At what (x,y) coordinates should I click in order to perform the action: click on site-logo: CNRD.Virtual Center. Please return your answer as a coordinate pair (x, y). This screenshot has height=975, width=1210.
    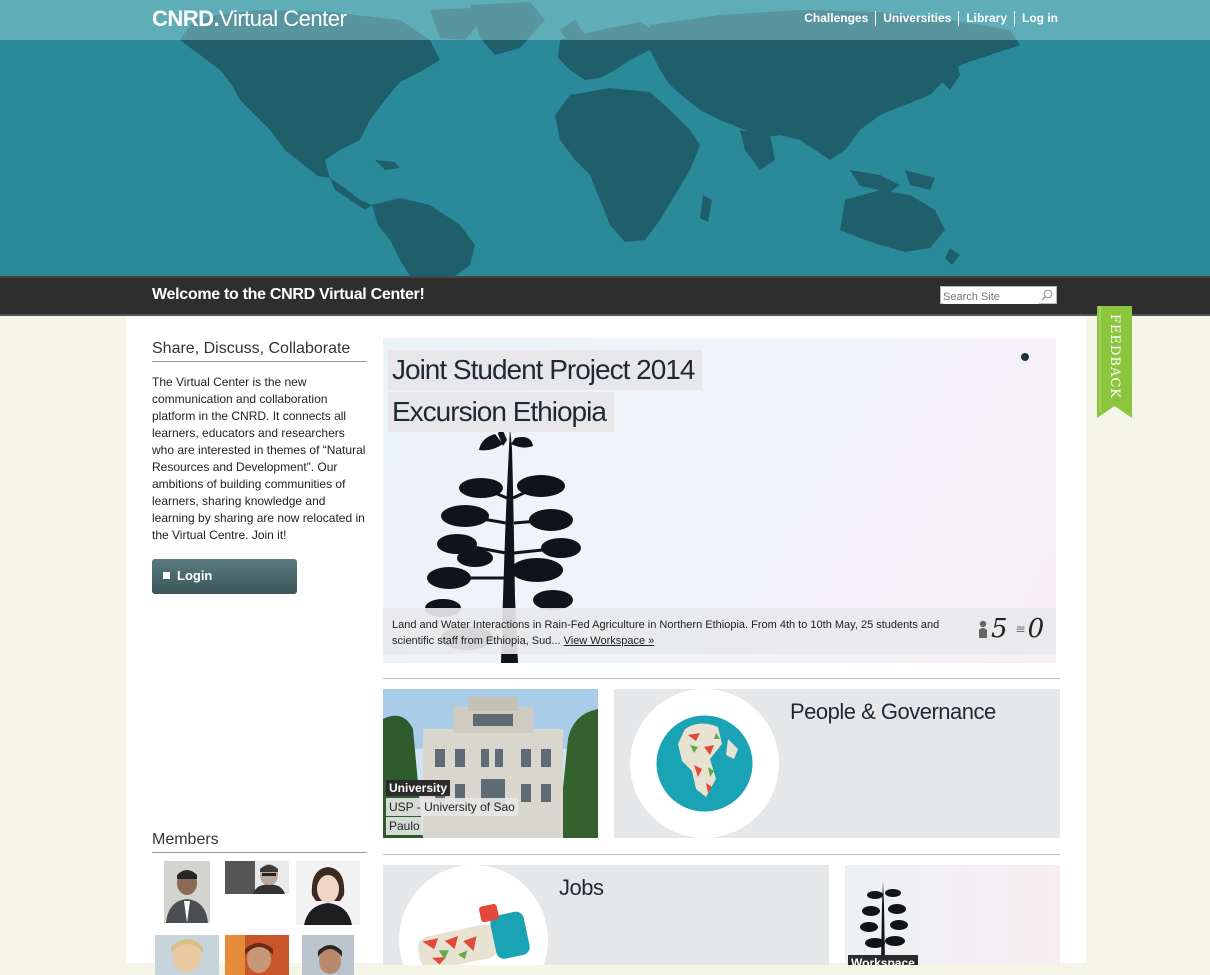
    Looking at the image, I should click on (249, 19).